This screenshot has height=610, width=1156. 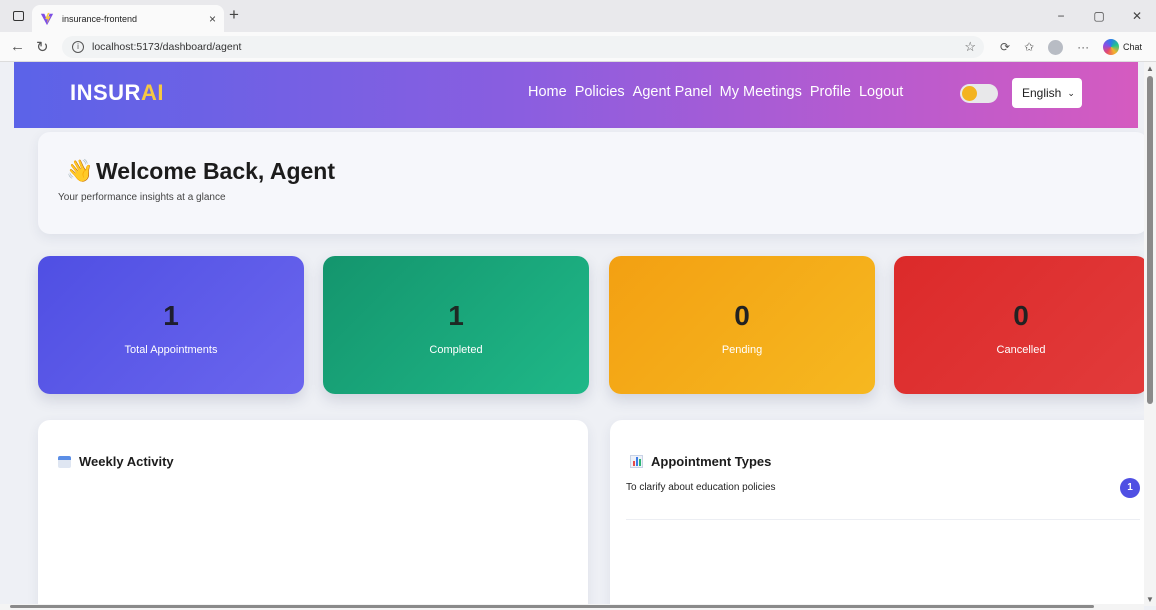 I want to click on browser-tab-bar: insurance-frontend × + − ▢ ✕, so click(x=578, y=16).